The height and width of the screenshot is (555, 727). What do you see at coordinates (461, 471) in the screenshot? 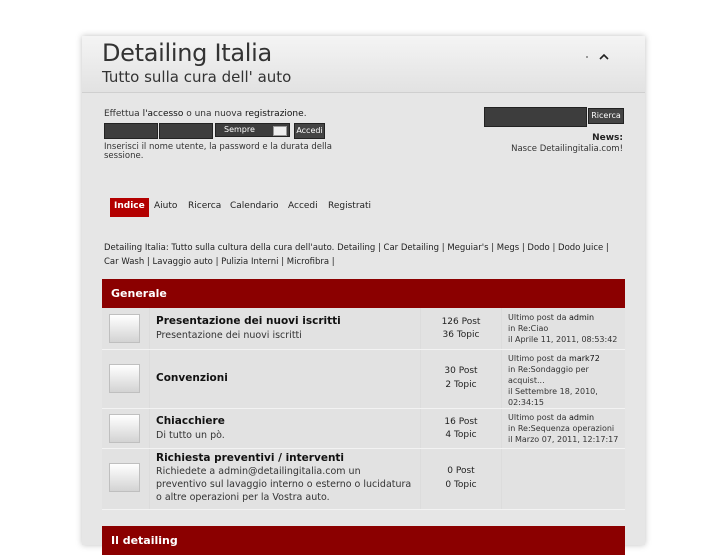
I see `board-post-count: 0 Post` at bounding box center [461, 471].